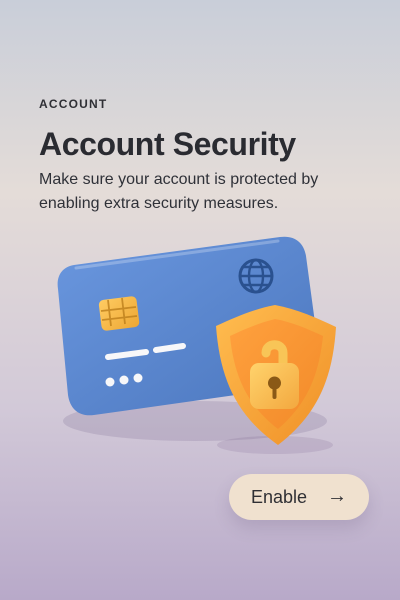 This screenshot has height=600, width=400. I want to click on arrow-right-icon: →, so click(337, 496).